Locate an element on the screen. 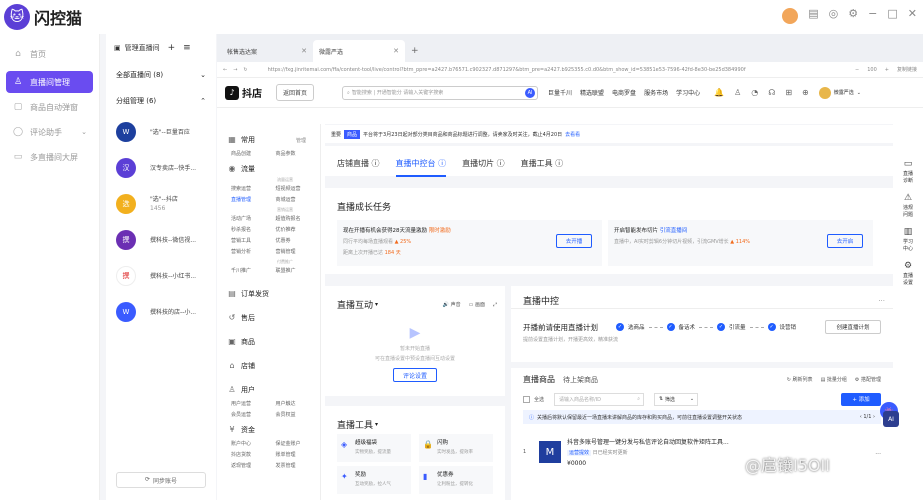  side-sub-item: 商品创建 is located at coordinates (253, 153).